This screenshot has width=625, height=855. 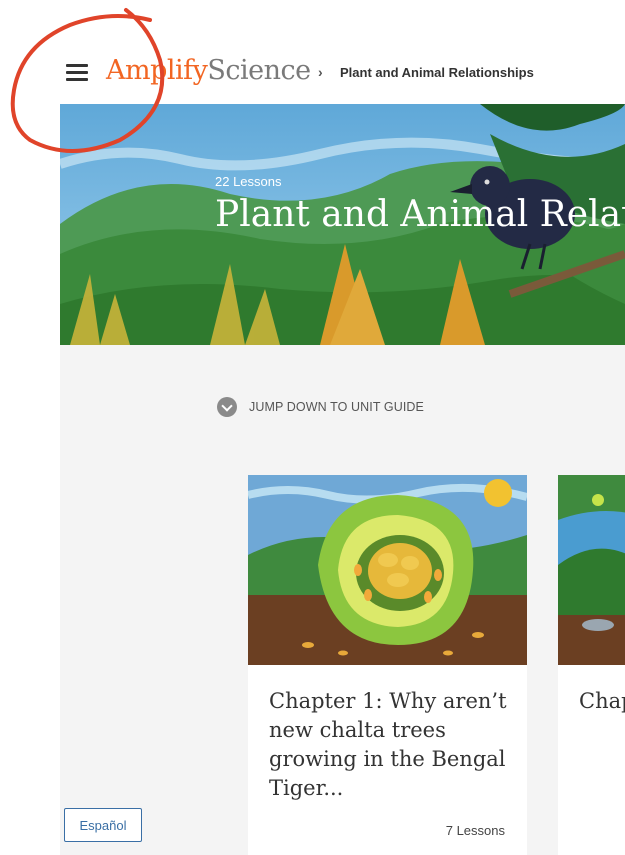 I want to click on chapter-2-illustration, so click(x=591, y=570).